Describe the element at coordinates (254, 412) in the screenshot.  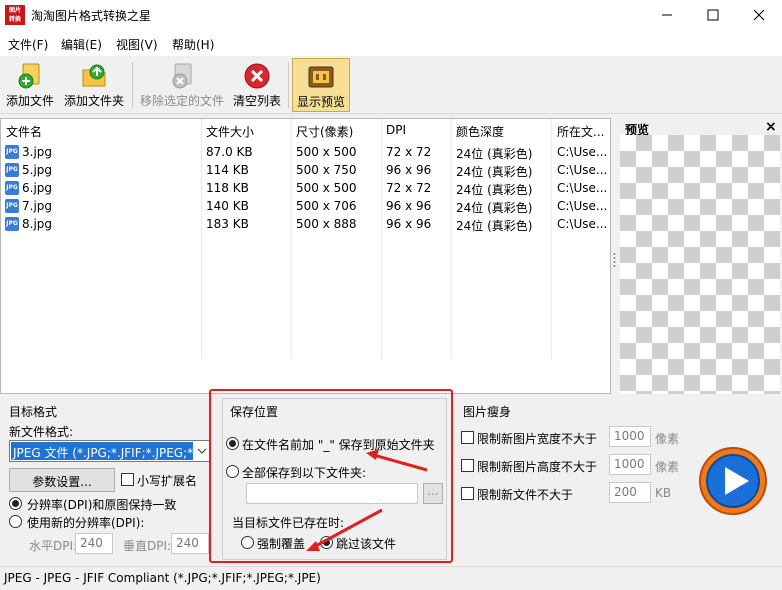
I see `save-location-title: 保存位置` at that location.